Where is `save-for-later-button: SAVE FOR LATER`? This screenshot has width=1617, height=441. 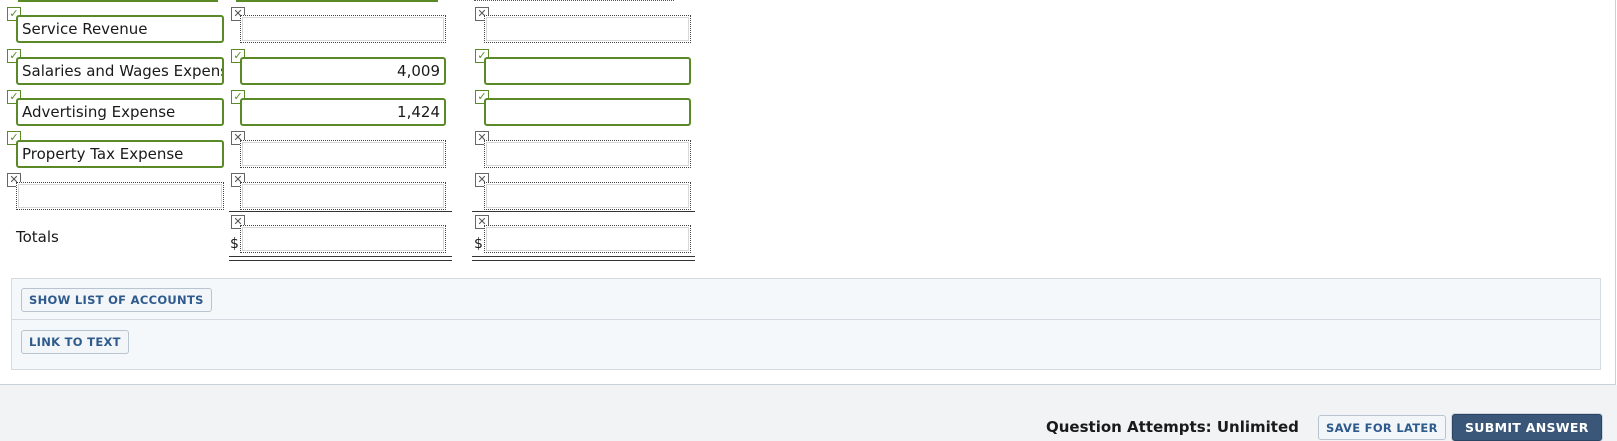
save-for-later-button: SAVE FOR LATER is located at coordinates (1382, 427).